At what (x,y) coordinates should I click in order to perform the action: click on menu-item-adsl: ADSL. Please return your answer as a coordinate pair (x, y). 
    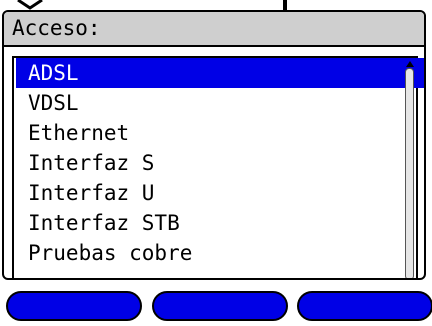
    Looking at the image, I should click on (220, 73).